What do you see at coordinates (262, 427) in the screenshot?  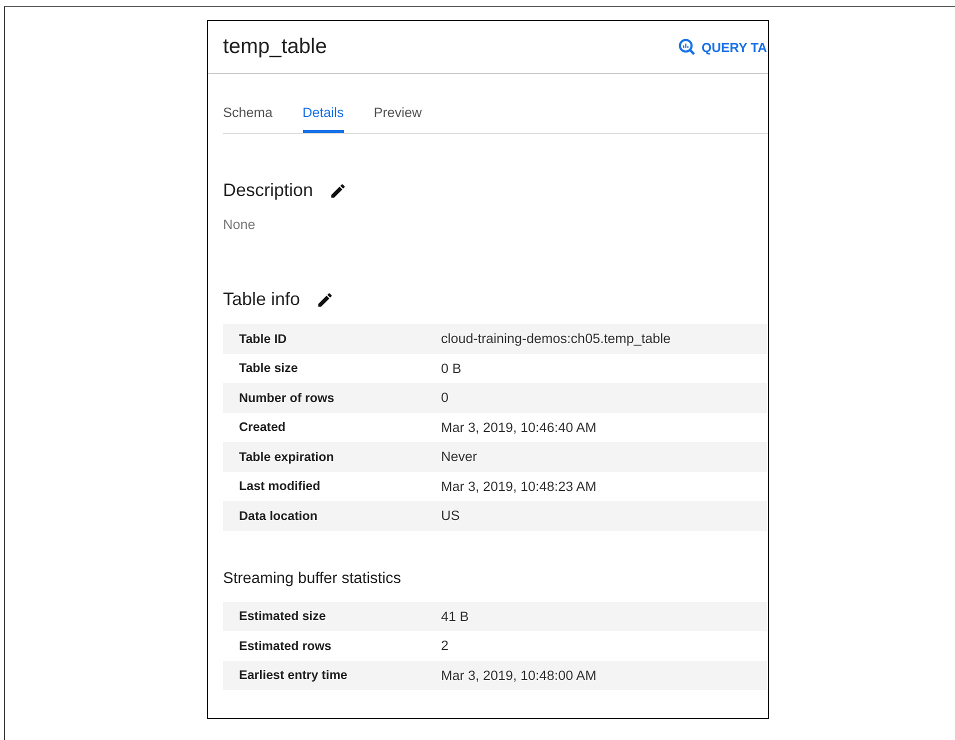 I see `property-label: Created` at bounding box center [262, 427].